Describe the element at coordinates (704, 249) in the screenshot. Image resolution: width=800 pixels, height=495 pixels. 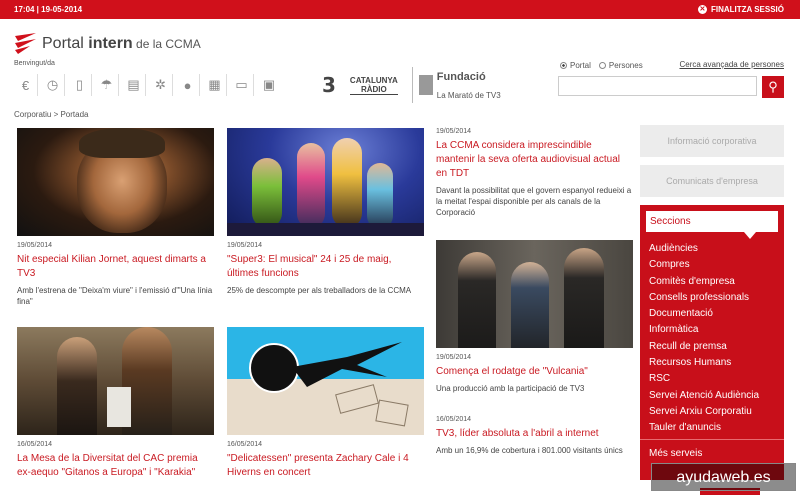
I see `section-link: Audiències` at that location.